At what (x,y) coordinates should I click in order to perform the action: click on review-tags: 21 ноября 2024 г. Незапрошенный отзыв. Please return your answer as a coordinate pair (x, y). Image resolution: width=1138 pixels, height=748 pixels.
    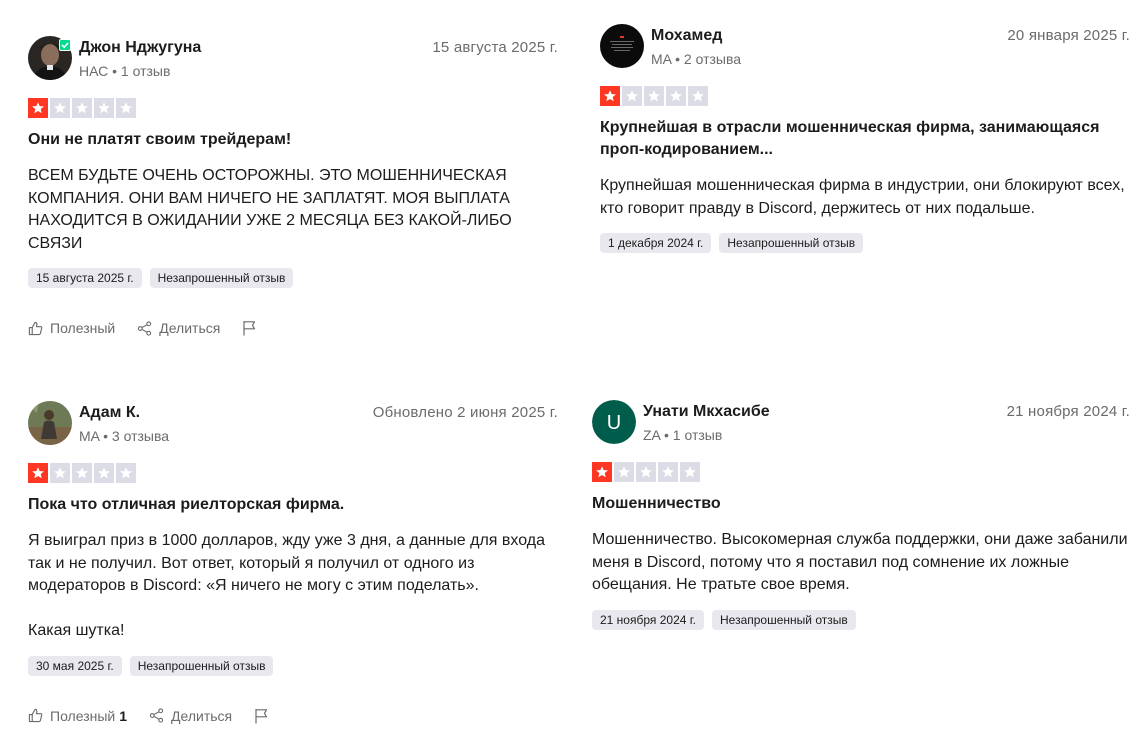
    Looking at the image, I should click on (861, 619).